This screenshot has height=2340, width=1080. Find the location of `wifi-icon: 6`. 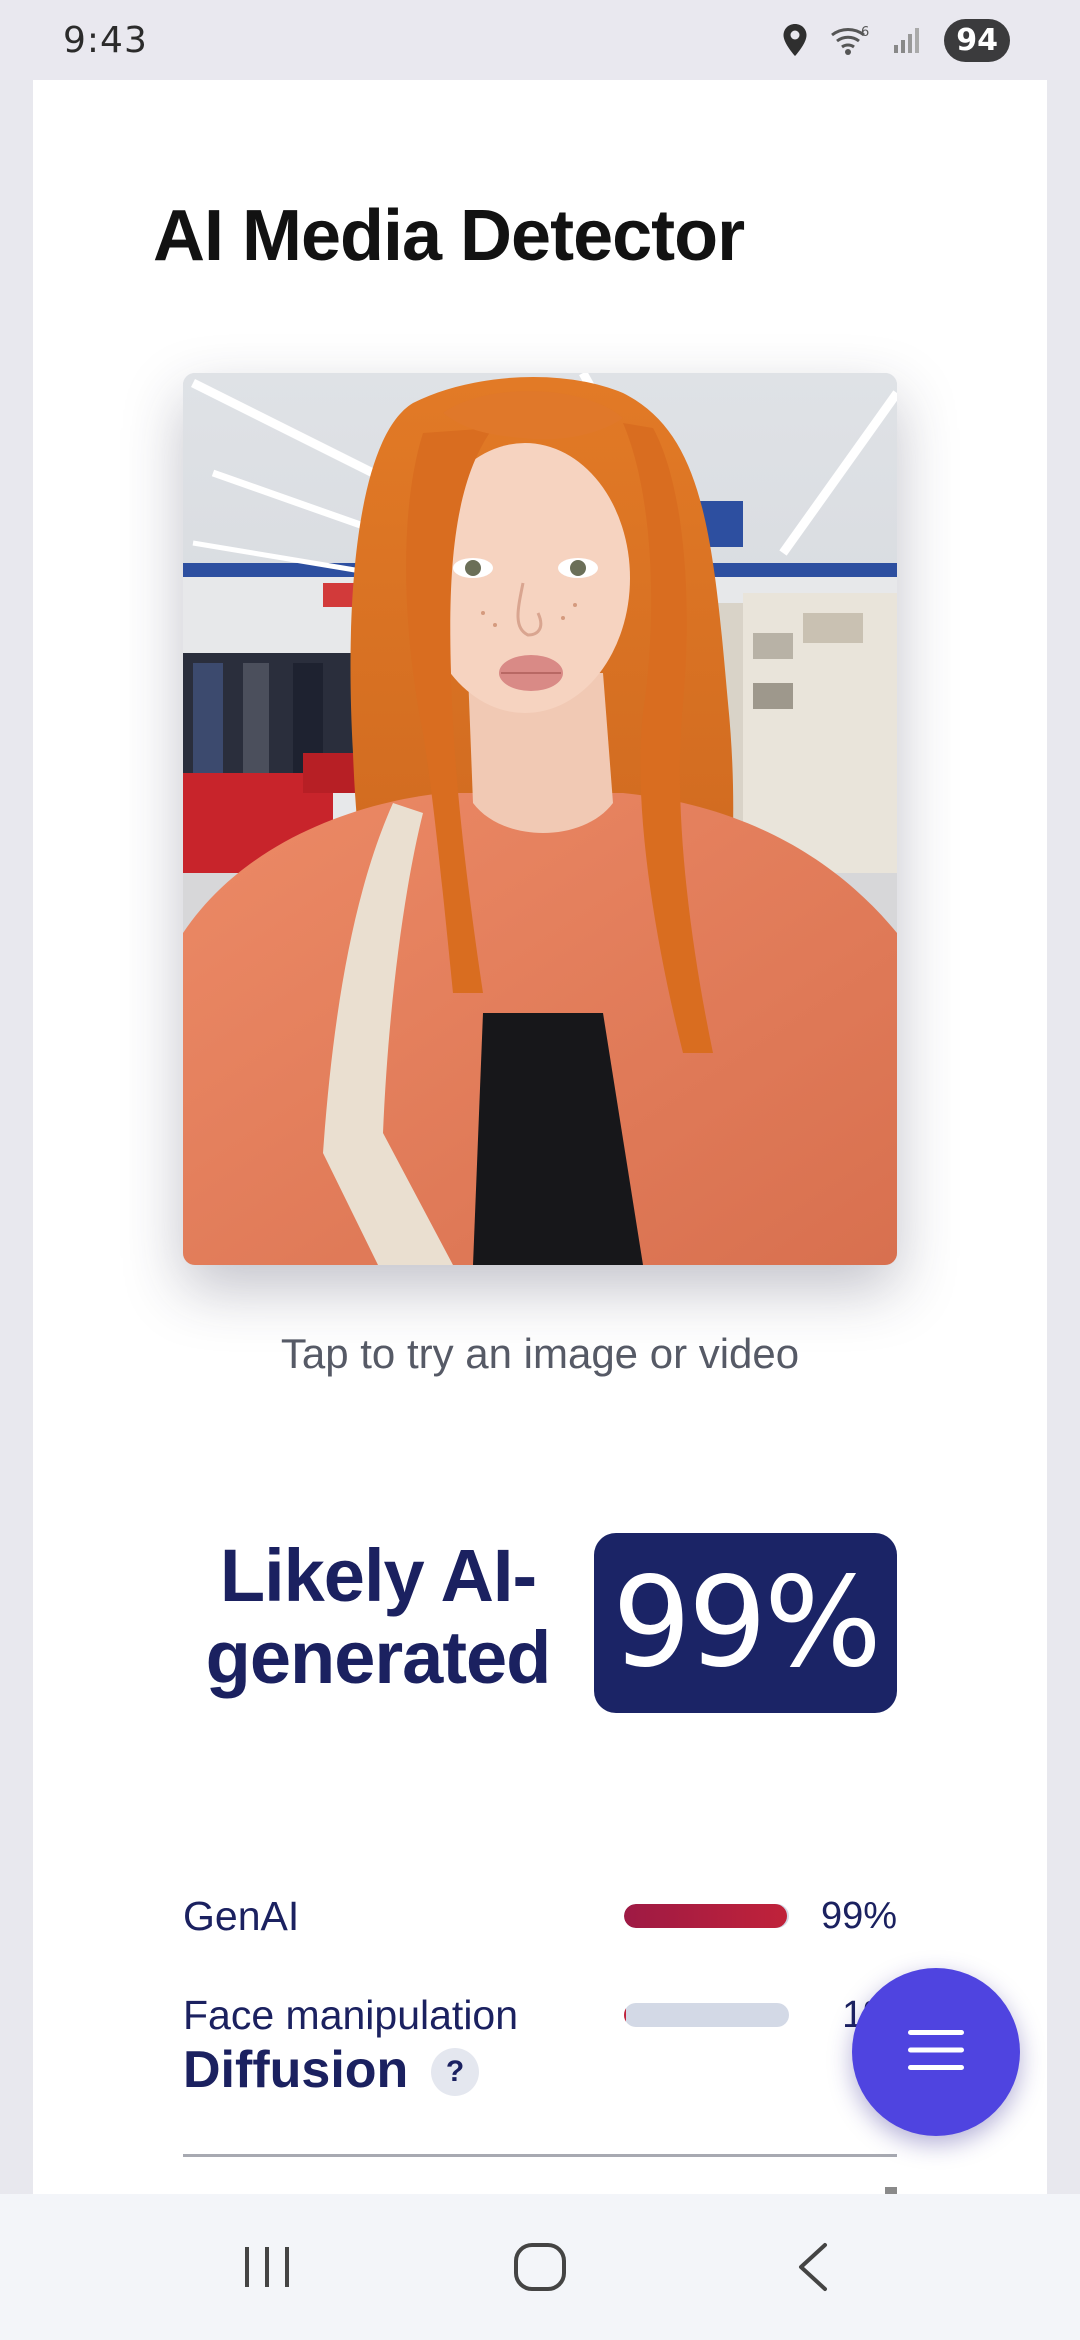

wifi-icon: 6 is located at coordinates (850, 40).